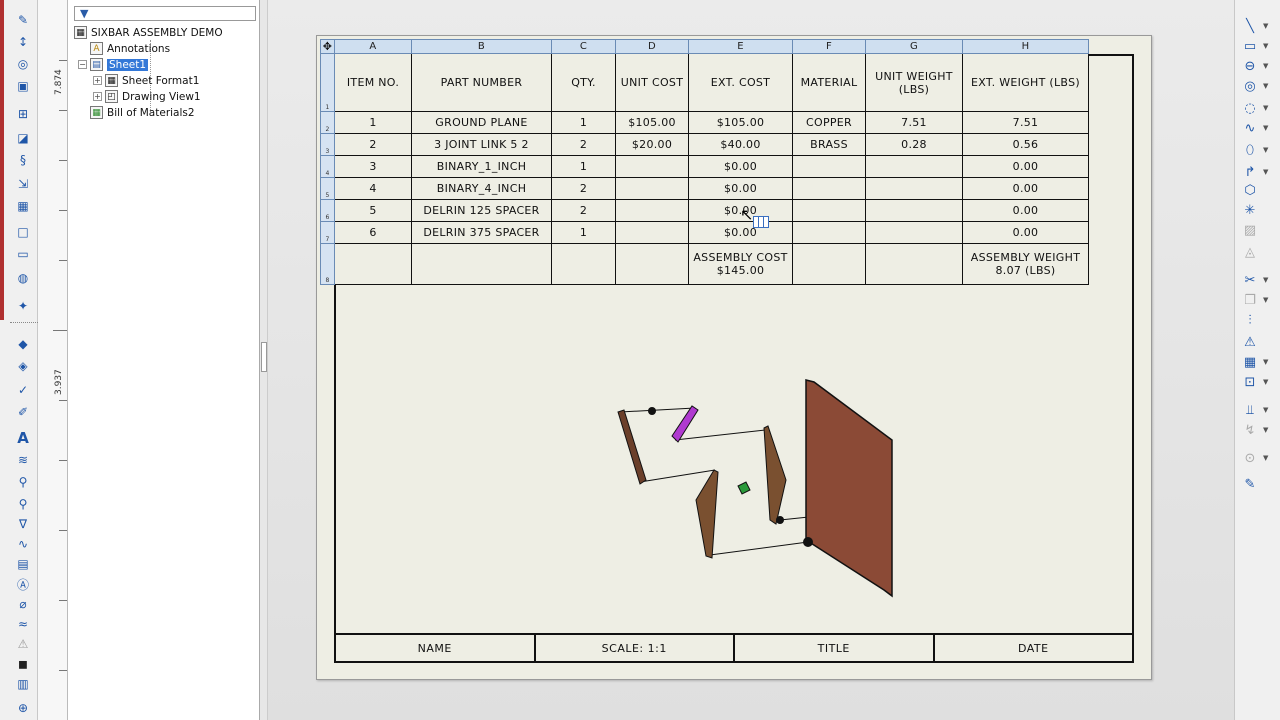 The image size is (1280, 720). Describe the element at coordinates (914, 144) in the screenshot. I see `table-cell: 0.28` at that location.